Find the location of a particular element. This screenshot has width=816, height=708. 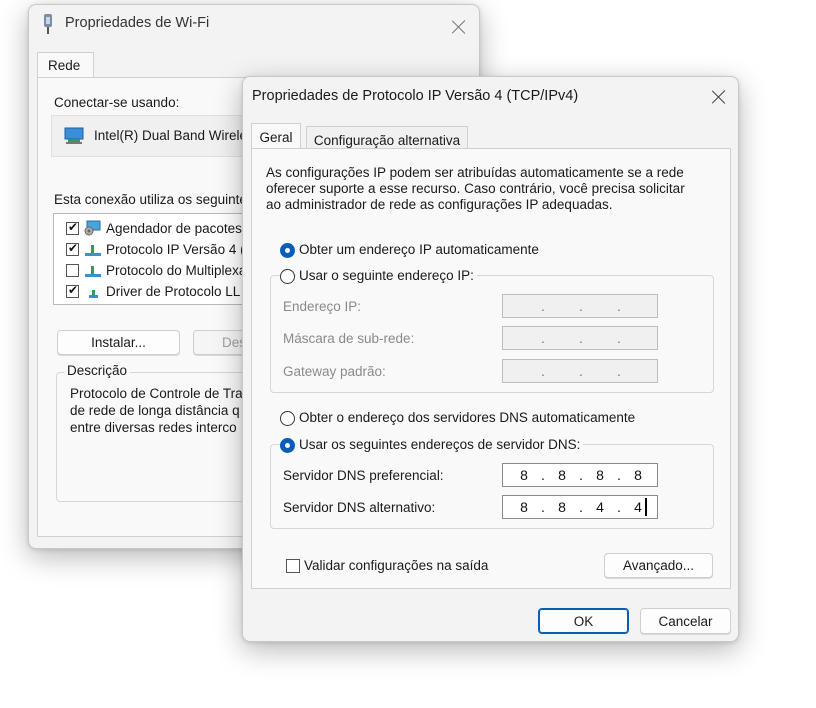

qos-icon is located at coordinates (92, 228).